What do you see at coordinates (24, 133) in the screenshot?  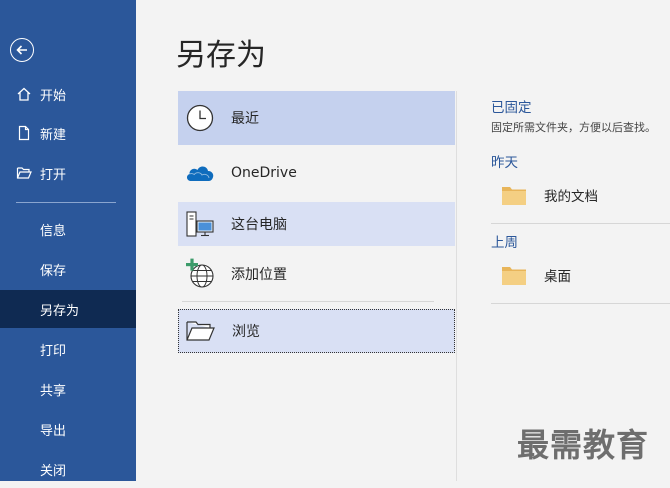 I see `new-document-icon` at bounding box center [24, 133].